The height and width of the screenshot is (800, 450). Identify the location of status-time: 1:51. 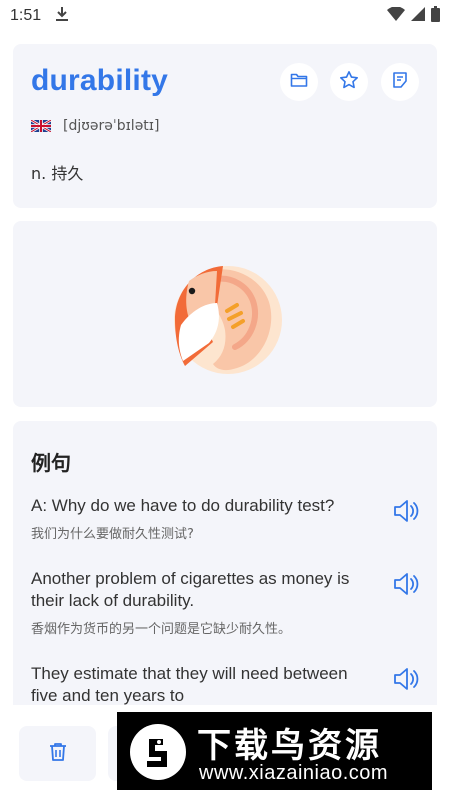
(26, 15).